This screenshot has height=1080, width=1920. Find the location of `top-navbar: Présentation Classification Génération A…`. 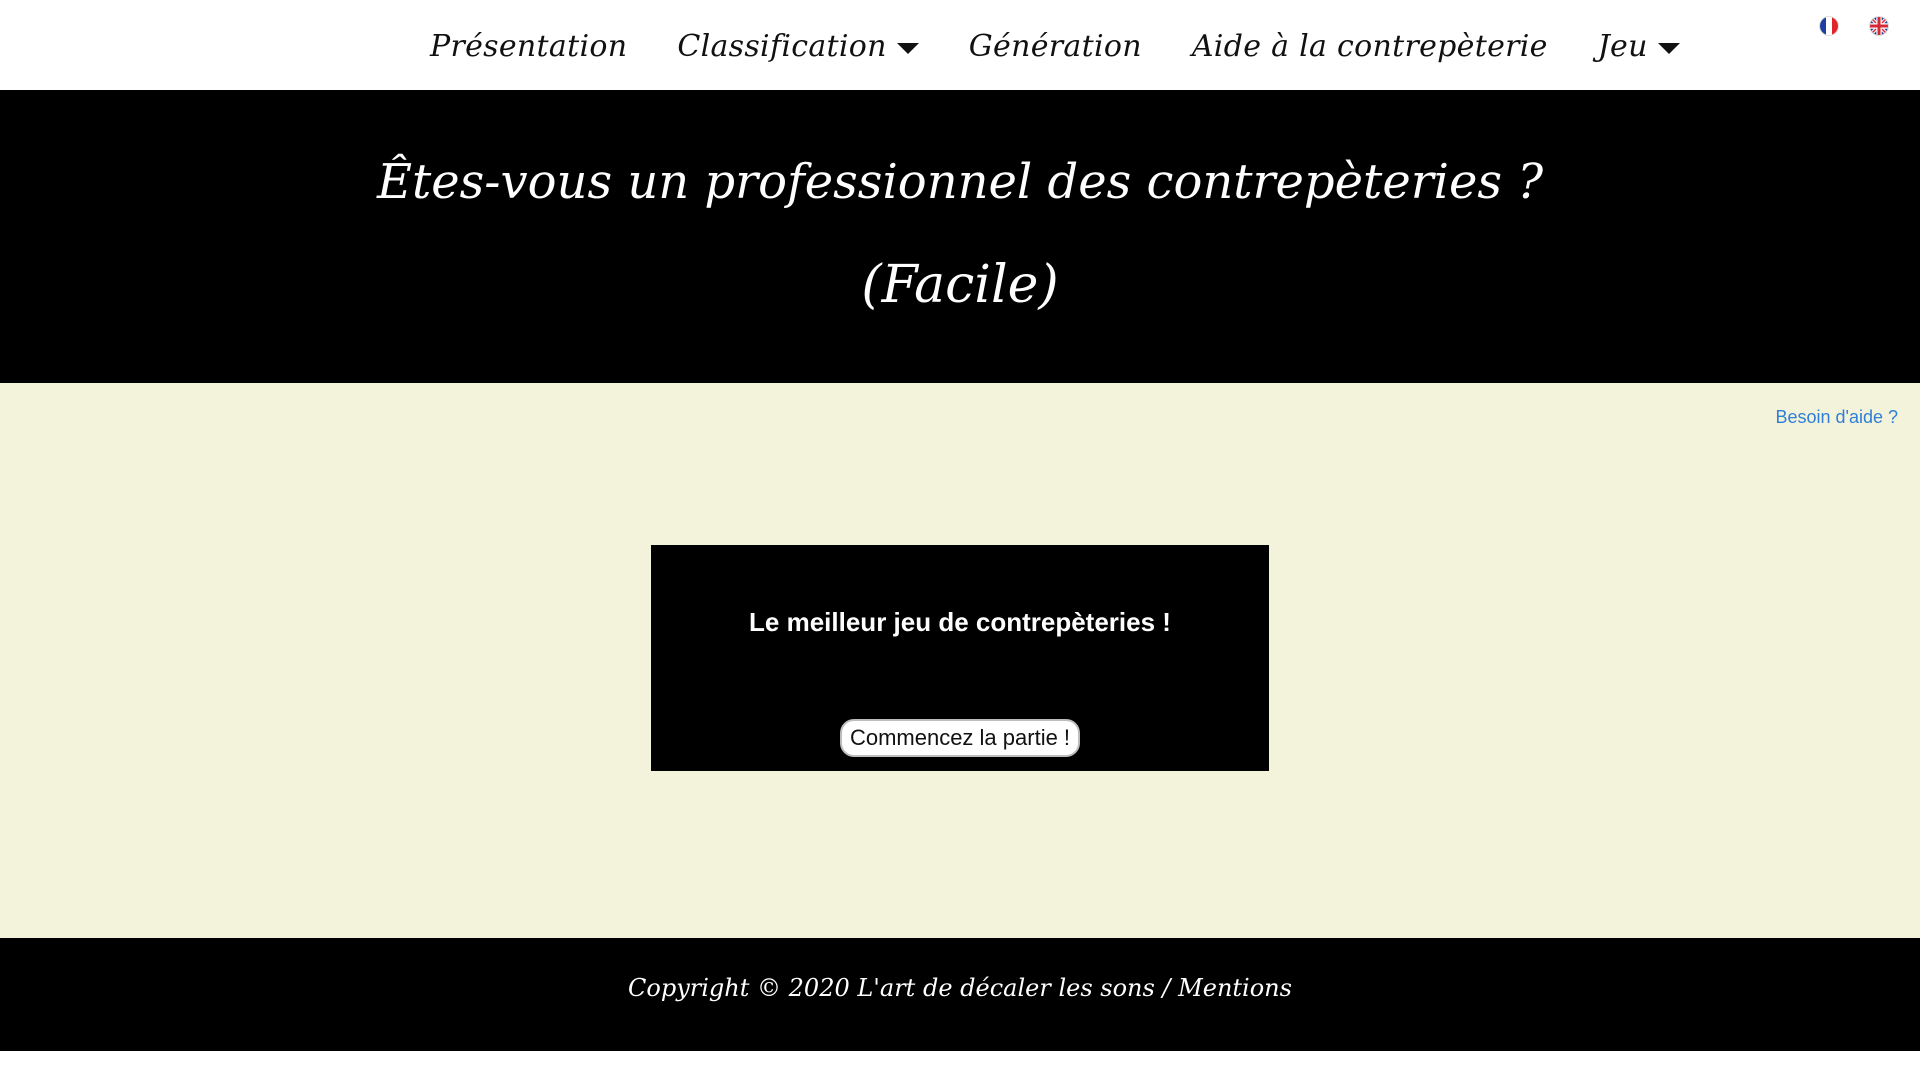

top-navbar: Présentation Classification Génération A… is located at coordinates (960, 45).